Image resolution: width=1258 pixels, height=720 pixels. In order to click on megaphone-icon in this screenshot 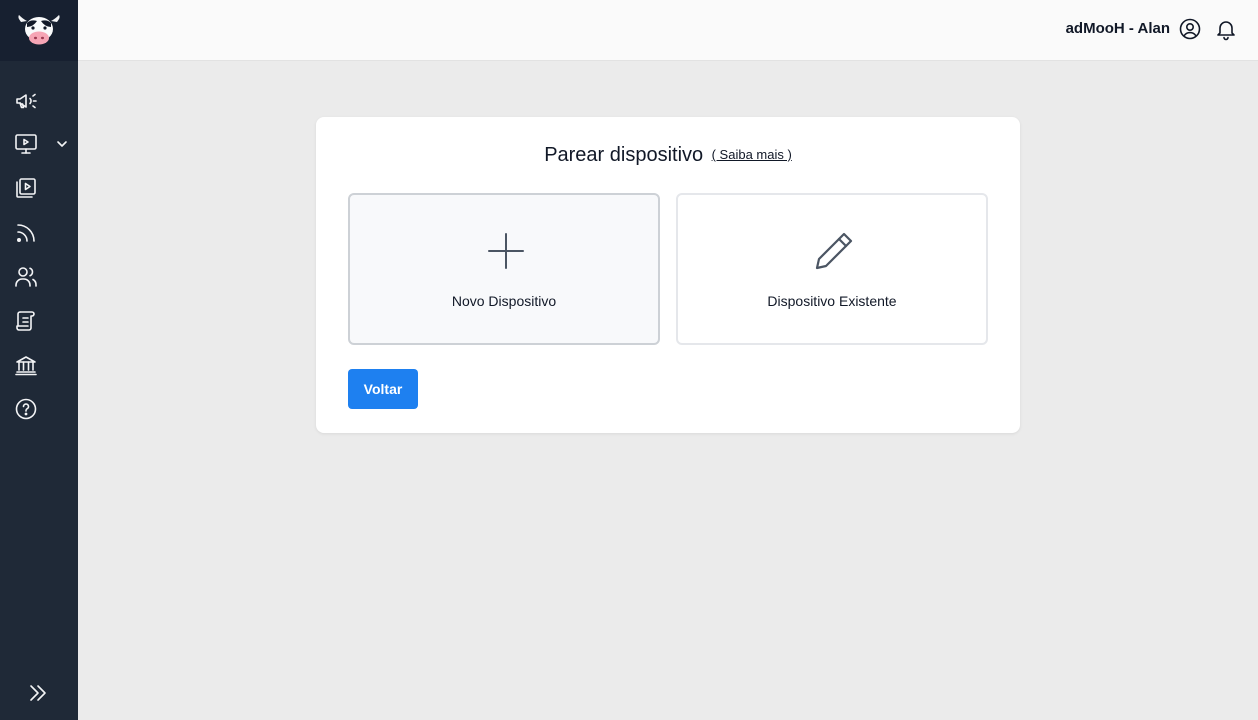, I will do `click(26, 101)`.